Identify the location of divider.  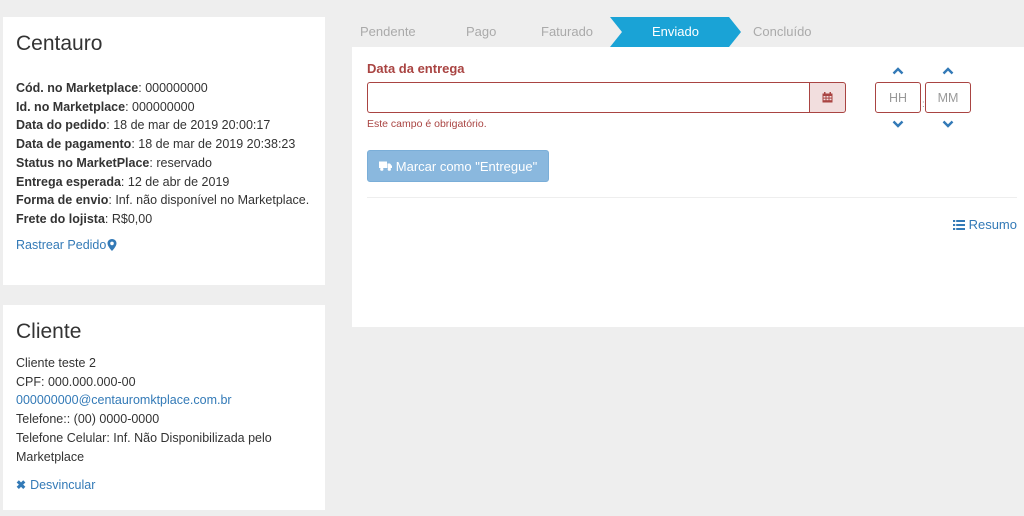
(692, 197).